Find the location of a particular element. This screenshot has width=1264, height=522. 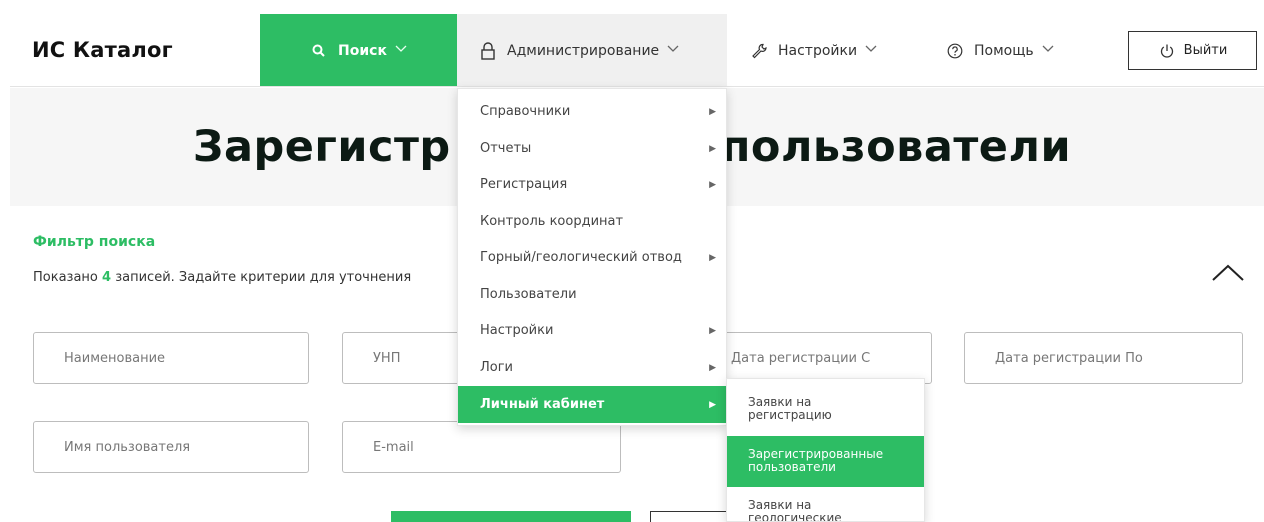

menu-item-label: Регистрация is located at coordinates (524, 184).